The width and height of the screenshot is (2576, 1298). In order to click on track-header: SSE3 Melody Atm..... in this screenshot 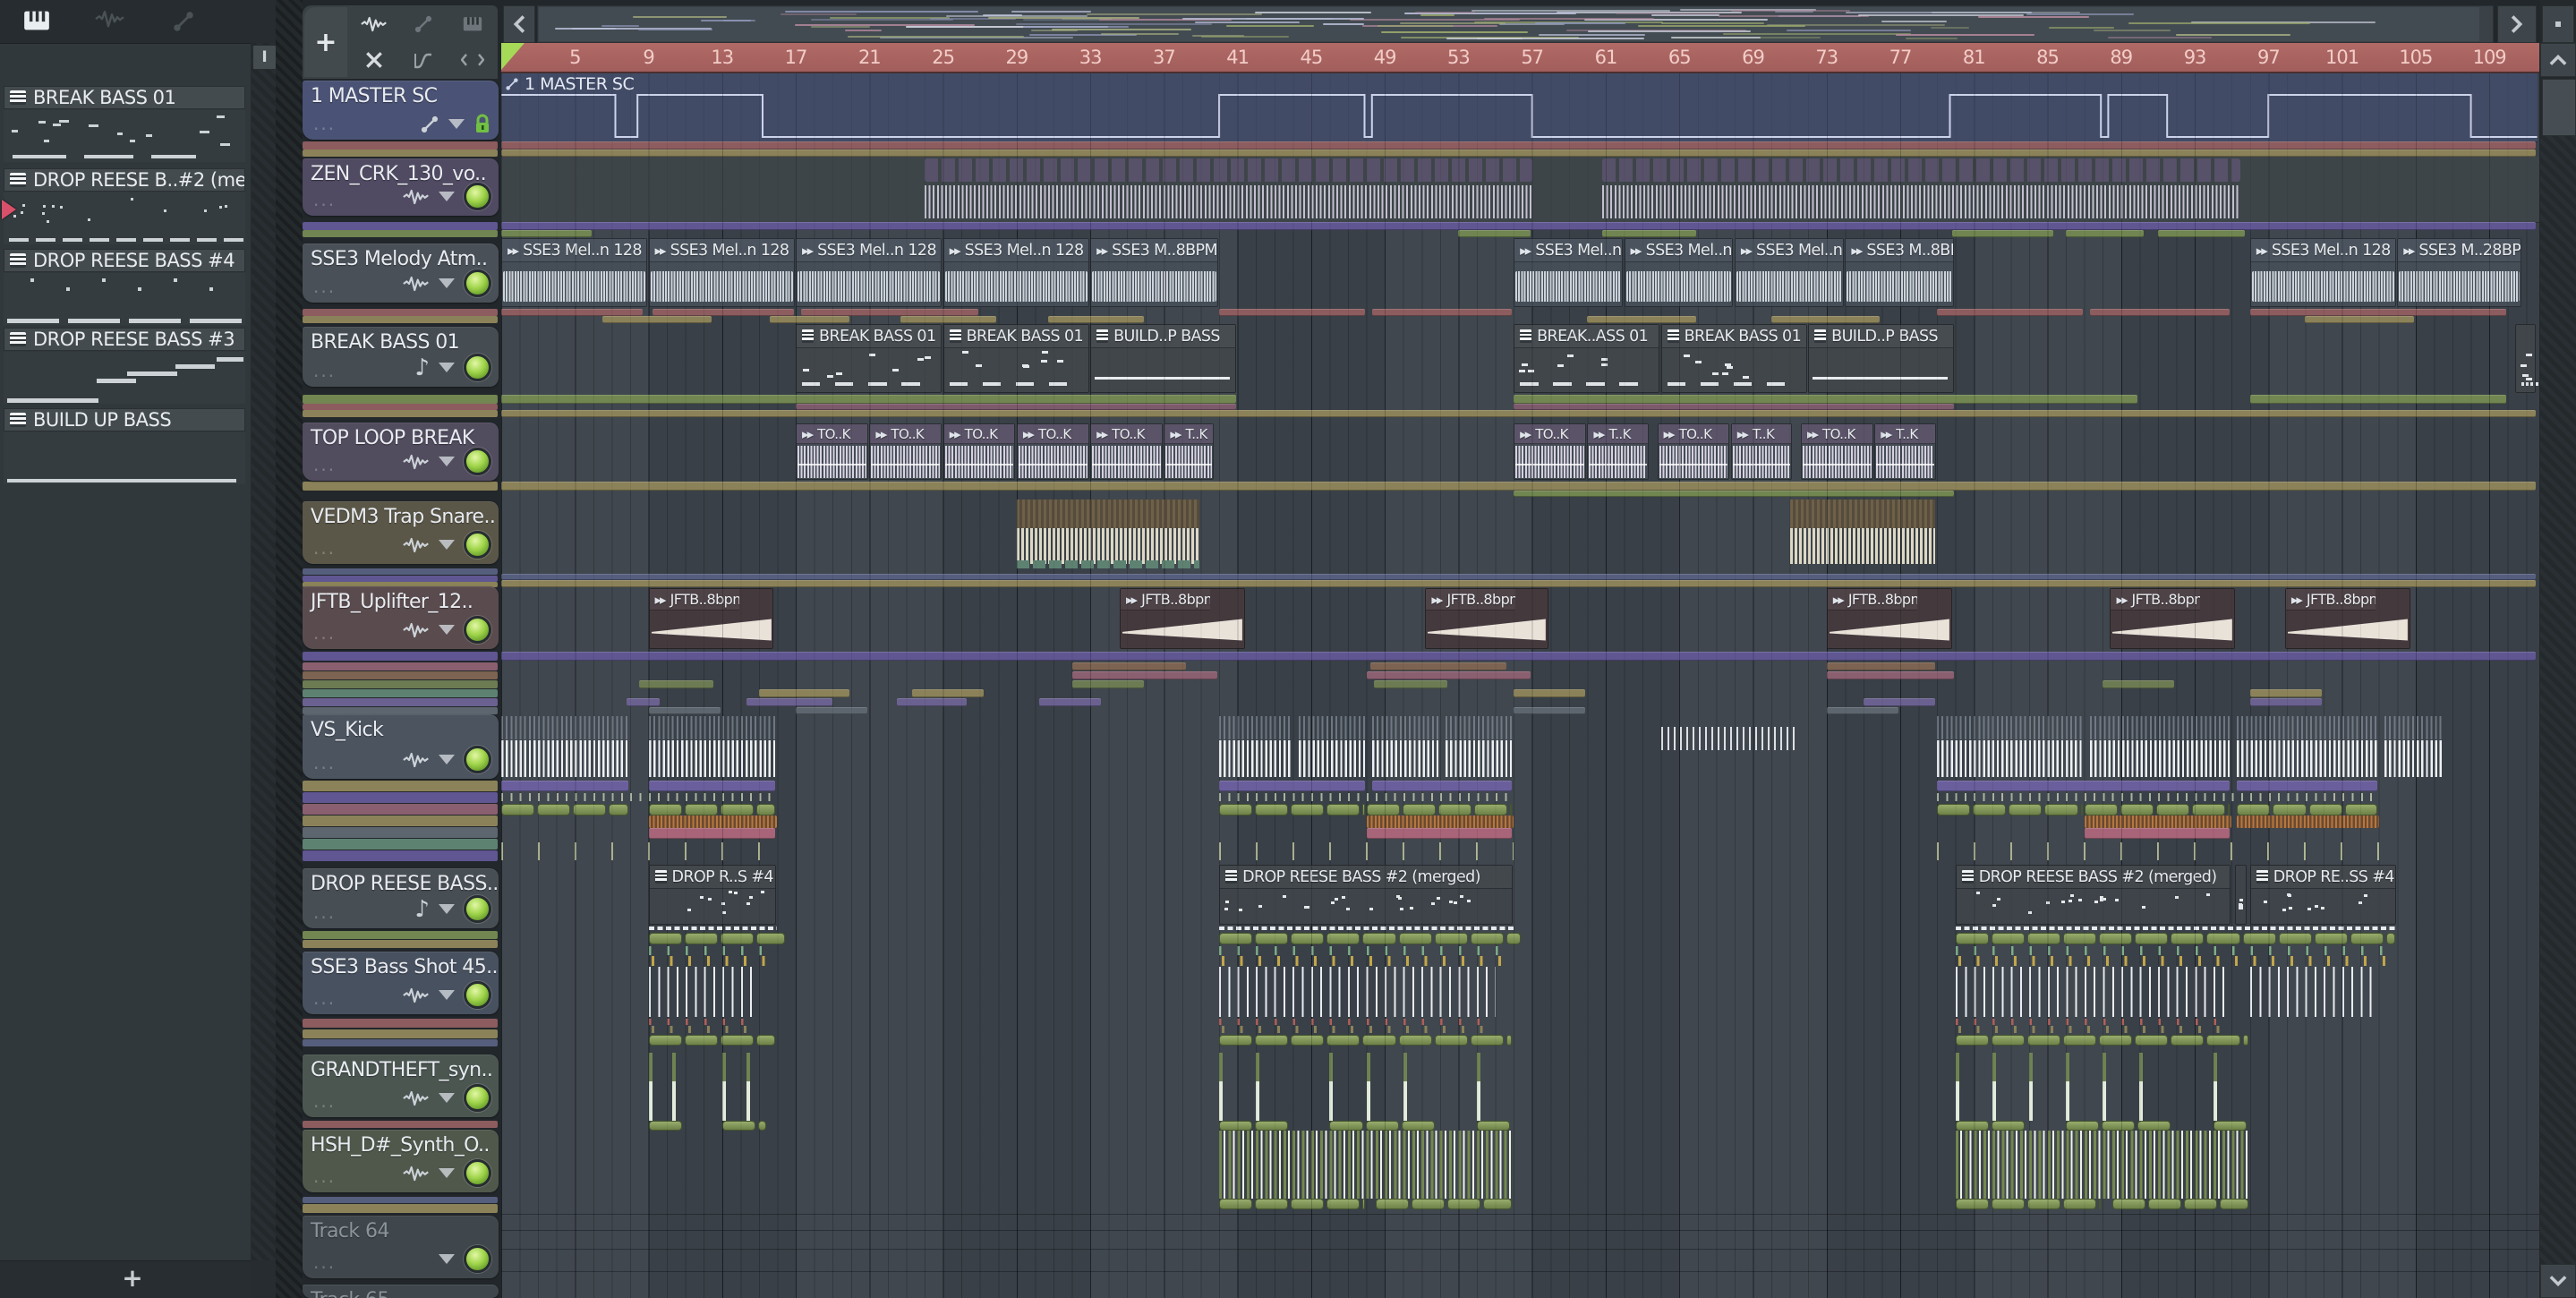, I will do `click(401, 273)`.